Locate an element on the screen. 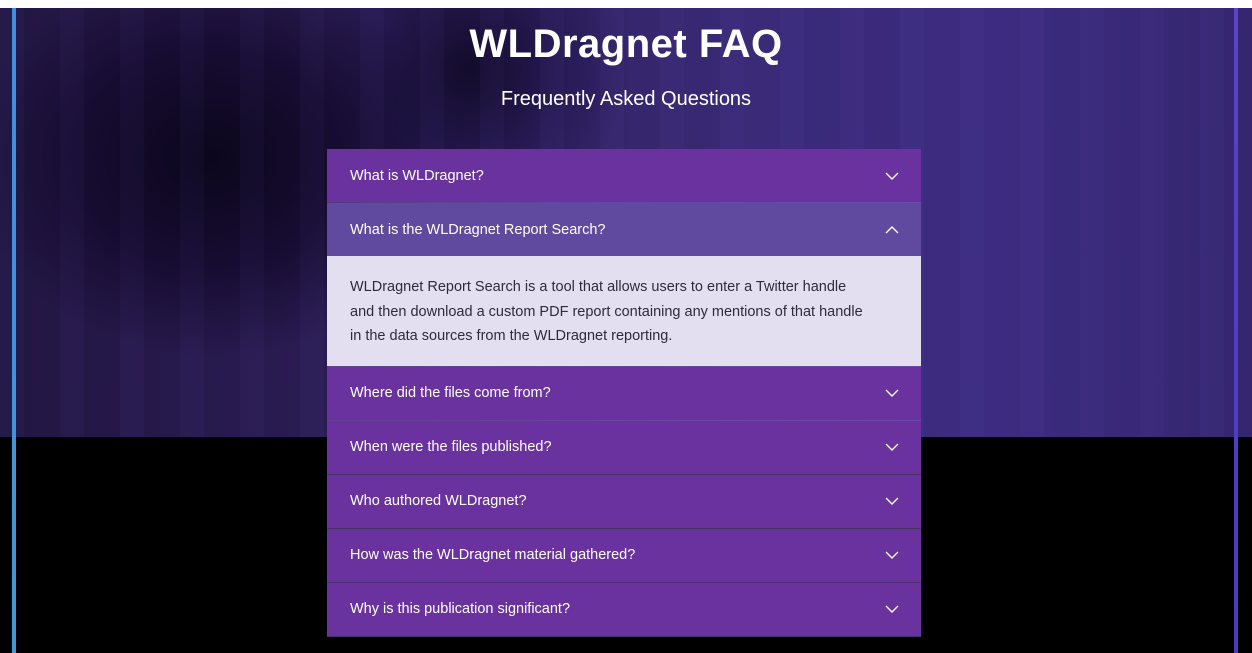  faq-item-files-published: When were the files published? is located at coordinates (624, 447).